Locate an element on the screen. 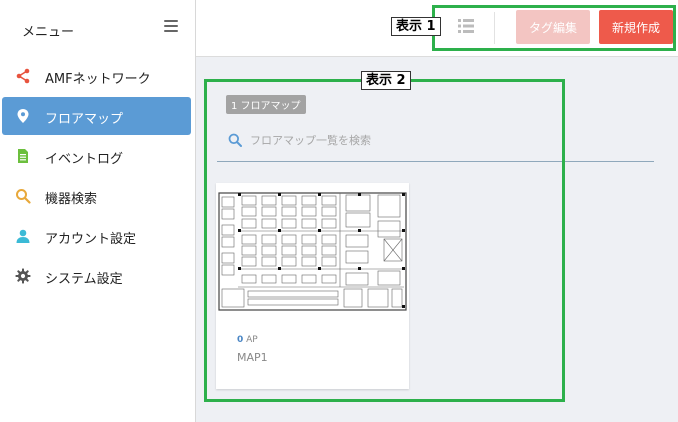 The height and width of the screenshot is (422, 678). map-pin-icon is located at coordinates (23, 116).